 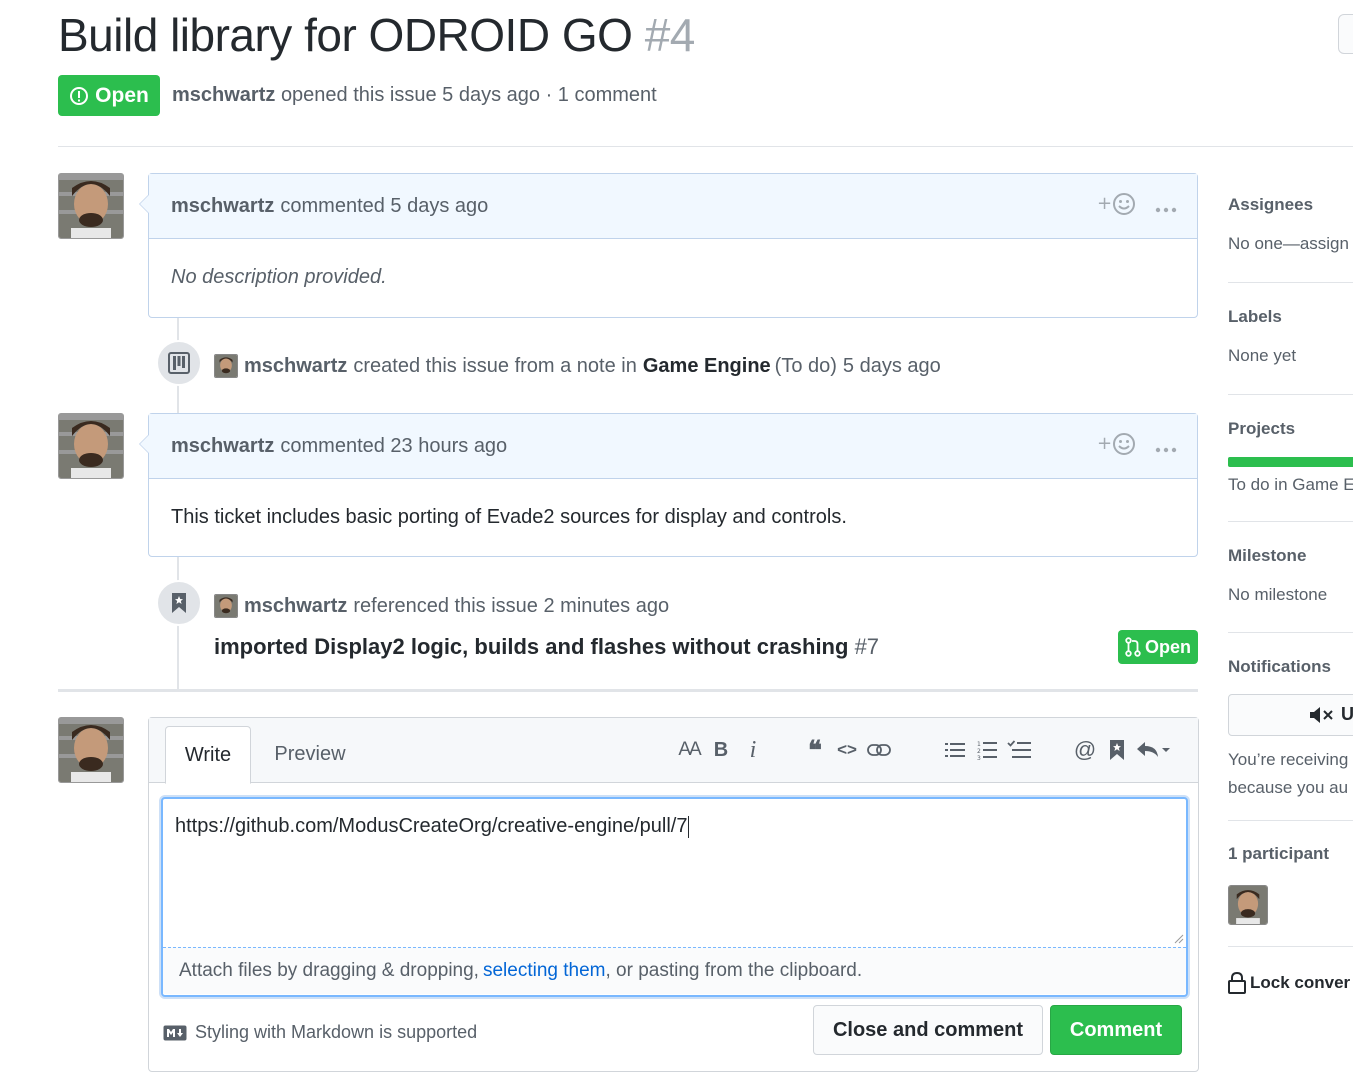 What do you see at coordinates (223, 95) in the screenshot?
I see `issue-author-link: mschwartz` at bounding box center [223, 95].